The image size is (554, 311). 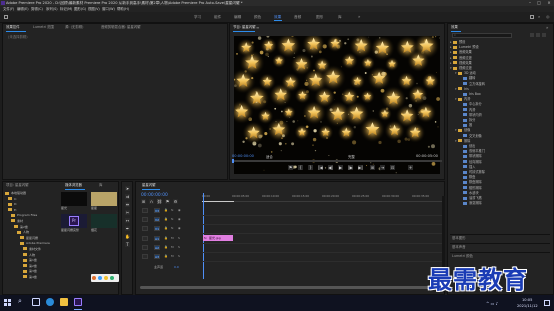 What do you see at coordinates (498, 203) in the screenshot?
I see `effect-item: 渐变擦除` at bounding box center [498, 203].